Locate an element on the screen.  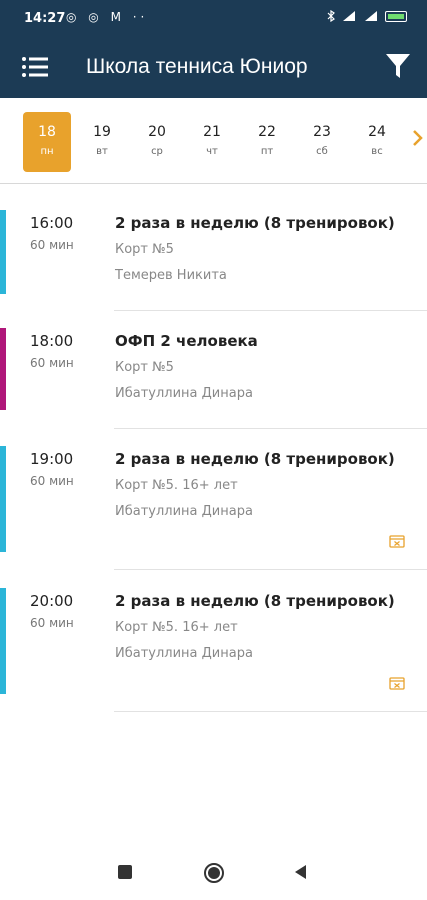
lesson-title: ОФП 2 человека is located at coordinates (186, 341).